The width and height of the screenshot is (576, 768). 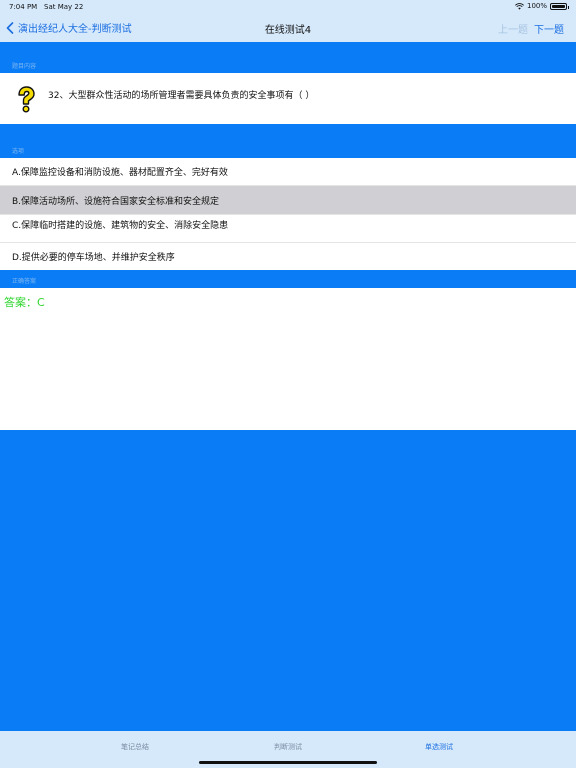 I want to click on status-right: 100%, so click(x=542, y=6).